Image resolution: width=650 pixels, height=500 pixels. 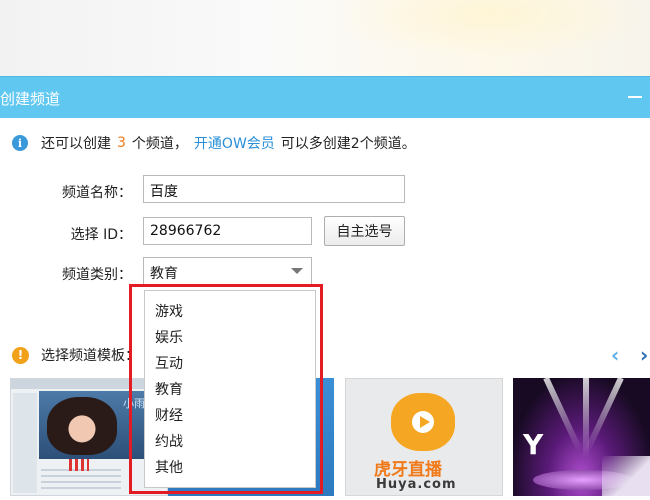 I want to click on dropdown-option-other: 其他, so click(x=230, y=468).